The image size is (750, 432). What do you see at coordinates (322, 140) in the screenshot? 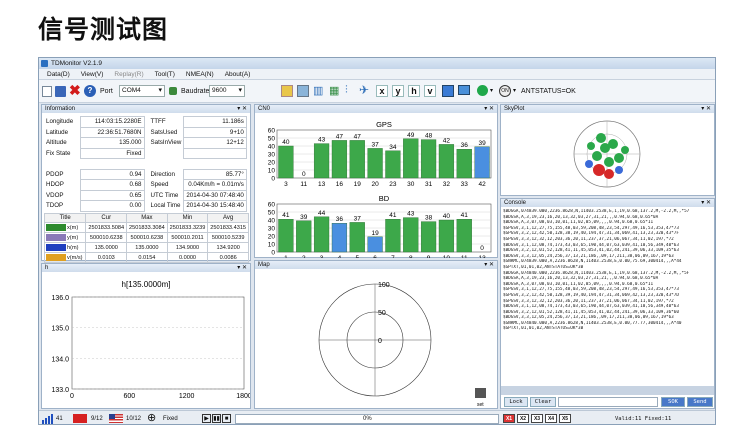
I see `bar-value-label: 43` at bounding box center [322, 140].